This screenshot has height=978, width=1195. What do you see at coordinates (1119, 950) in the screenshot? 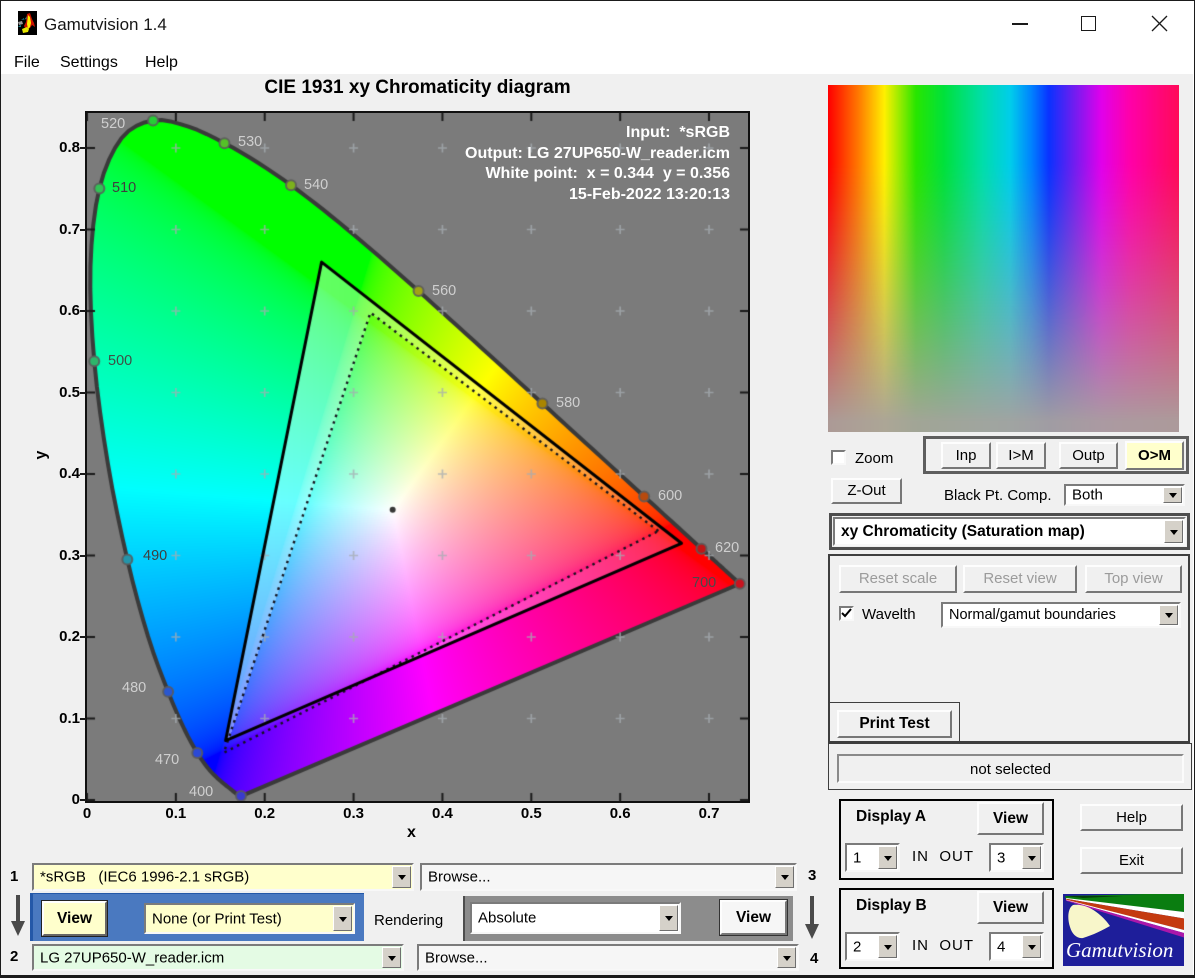
I see `svg-text: Gamutvision` at bounding box center [1119, 950].